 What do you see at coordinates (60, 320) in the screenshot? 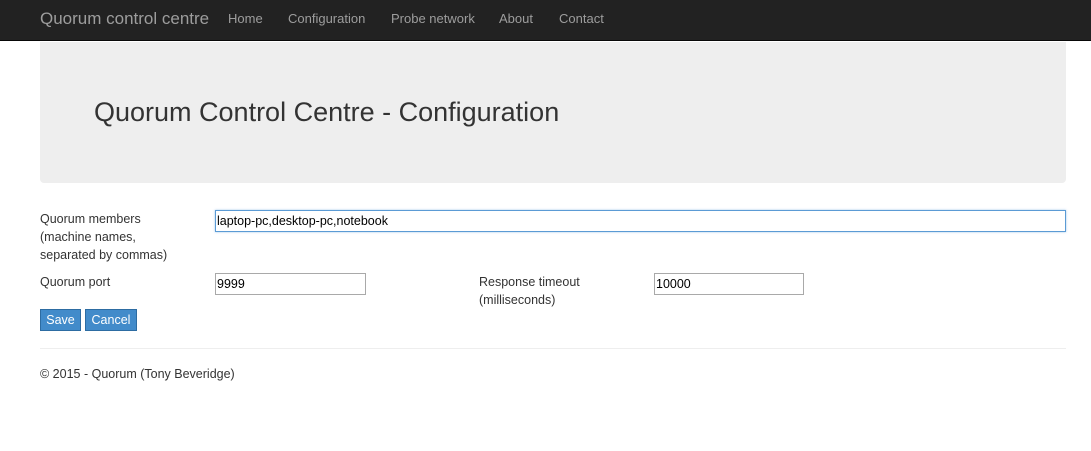
I see `save-button: Save` at bounding box center [60, 320].